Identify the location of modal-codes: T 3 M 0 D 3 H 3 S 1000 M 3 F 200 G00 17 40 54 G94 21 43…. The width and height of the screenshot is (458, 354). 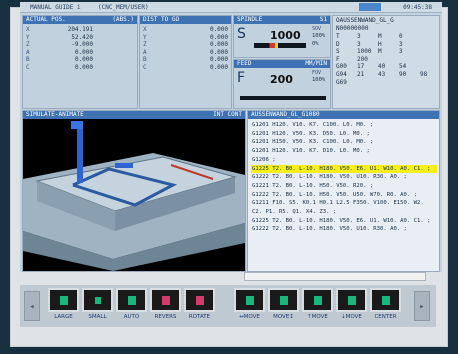
(388, 59).